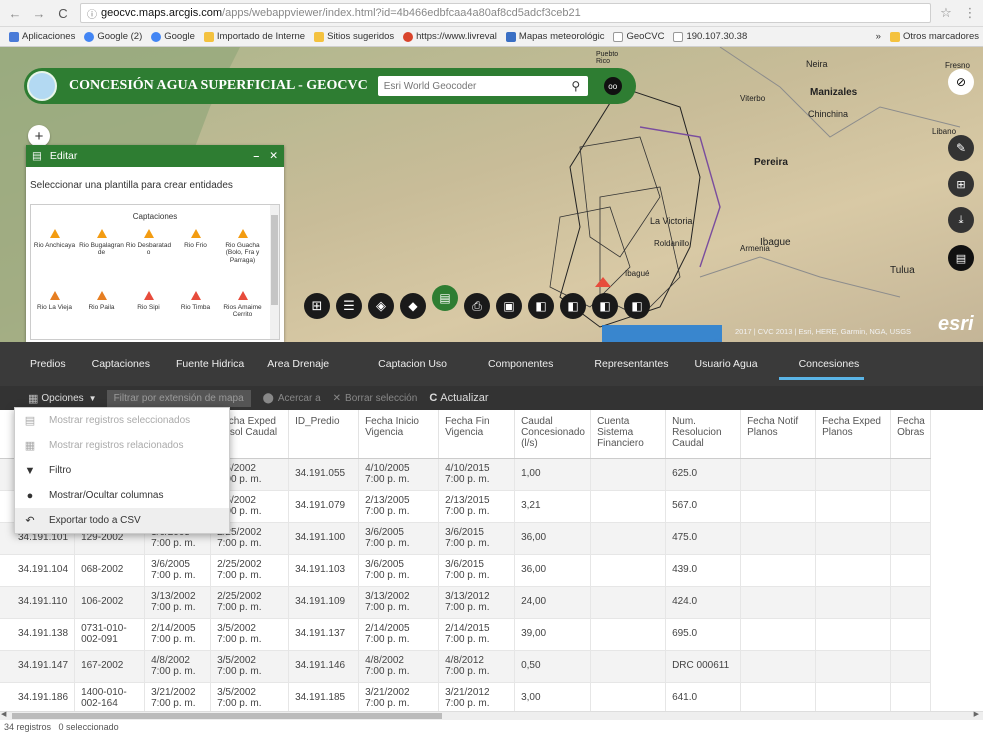 The width and height of the screenshot is (983, 733). Describe the element at coordinates (122, 445) in the screenshot. I see `menu-item-mostrar-registros-relacionados: ▦ Mostrar registros relacionados` at that location.